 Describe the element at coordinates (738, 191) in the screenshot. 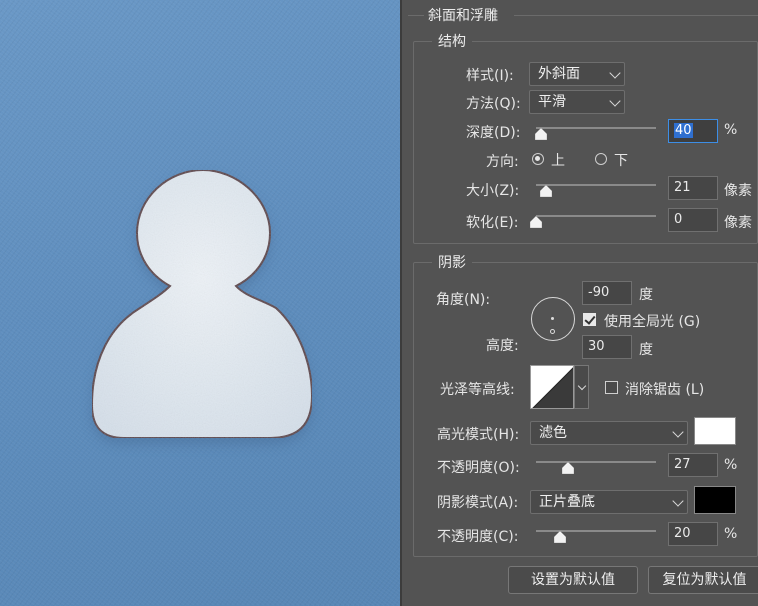

I see `size-unit: 像素` at that location.